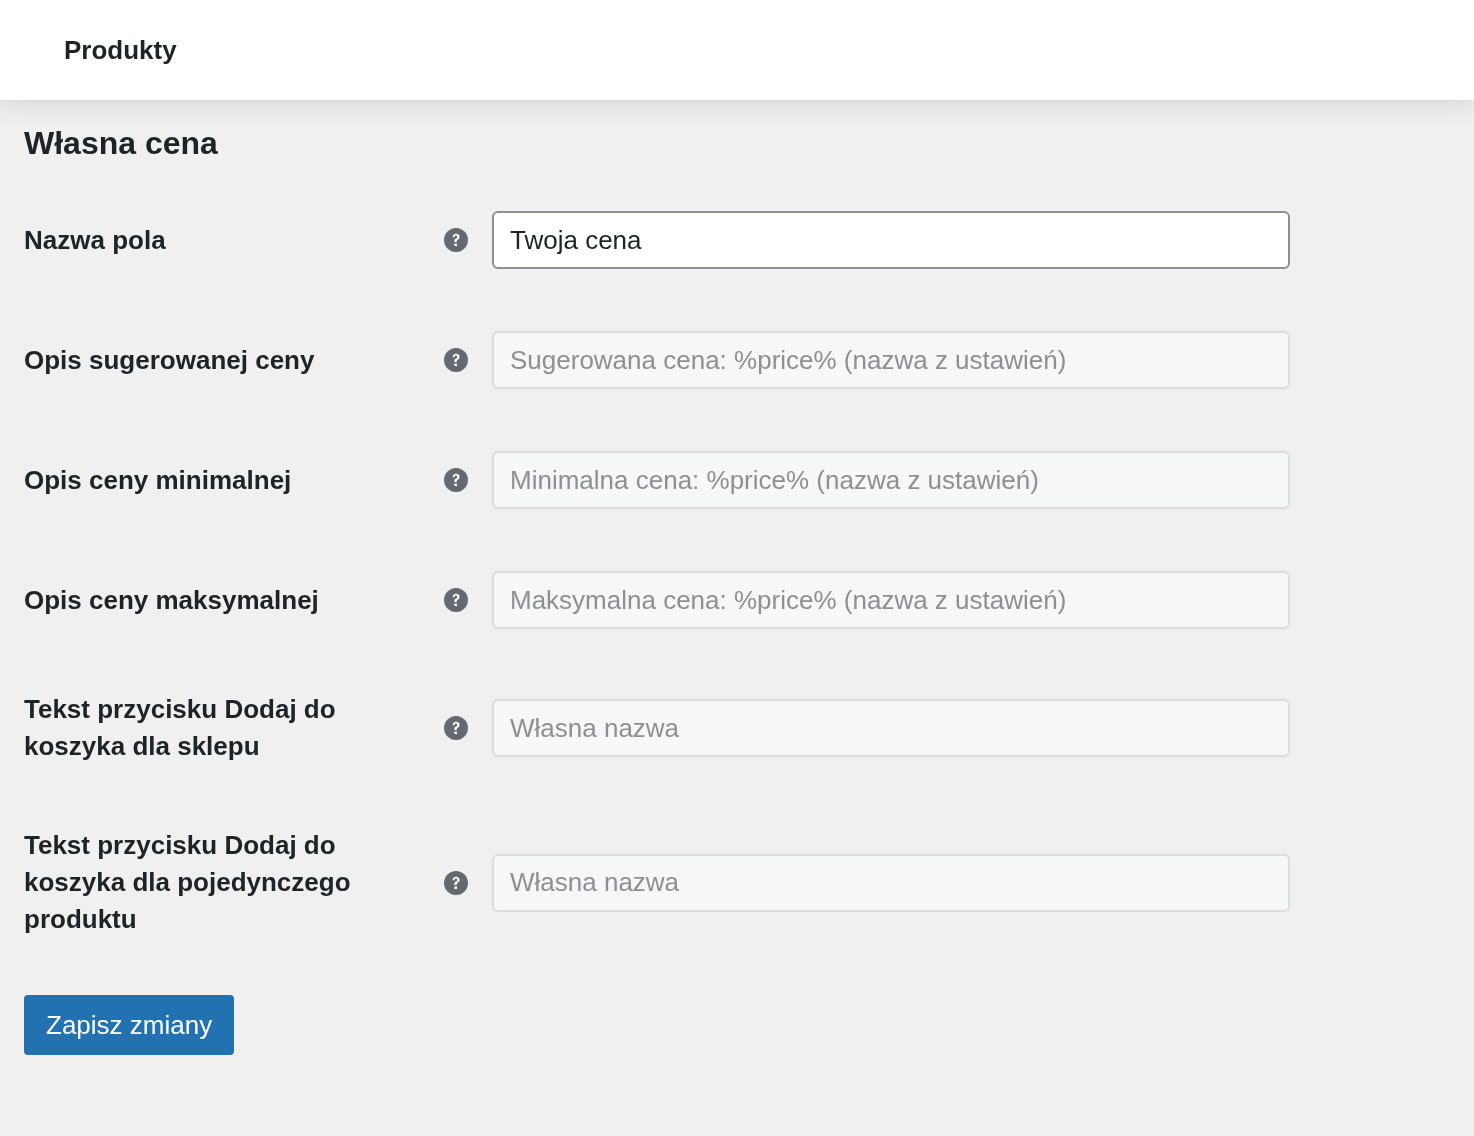  I want to click on field-label: Opis ceny minimalnej, so click(158, 480).